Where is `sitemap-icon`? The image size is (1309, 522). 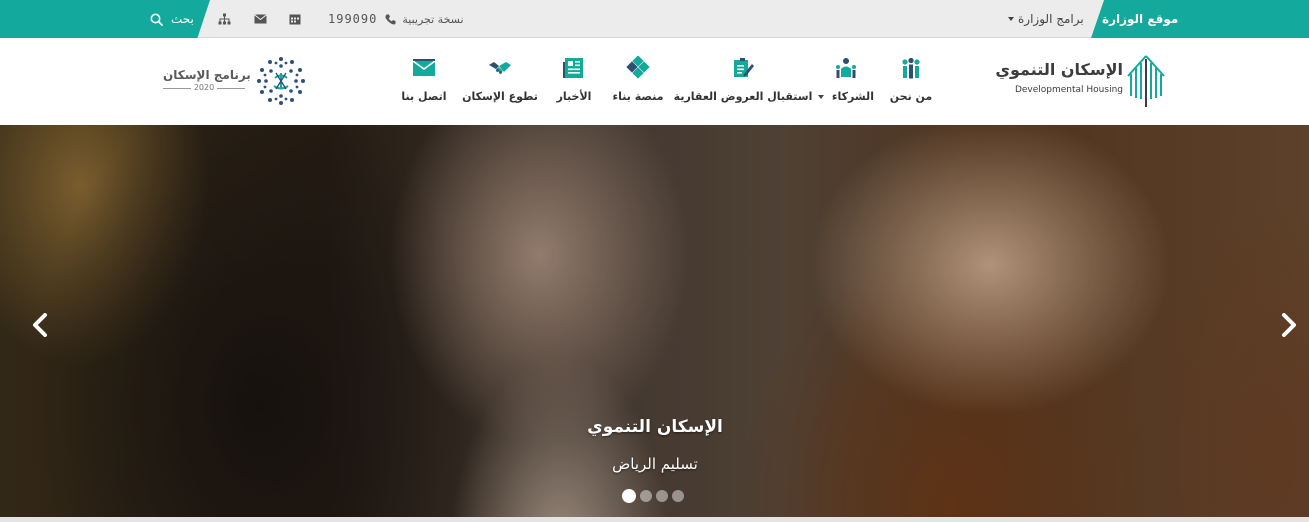
sitemap-icon is located at coordinates (224, 19).